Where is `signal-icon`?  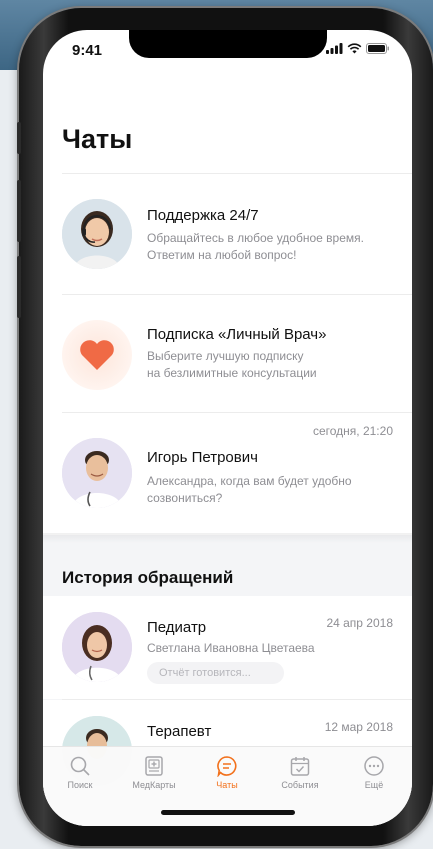
signal-icon is located at coordinates (334, 48).